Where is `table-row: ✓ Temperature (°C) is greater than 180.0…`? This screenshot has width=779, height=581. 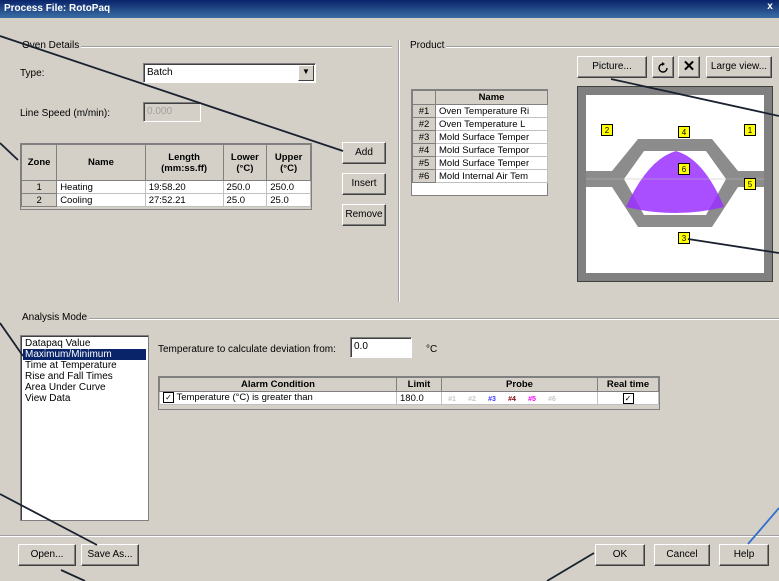 table-row: ✓ Temperature (°C) is greater than 180.0… is located at coordinates (409, 398).